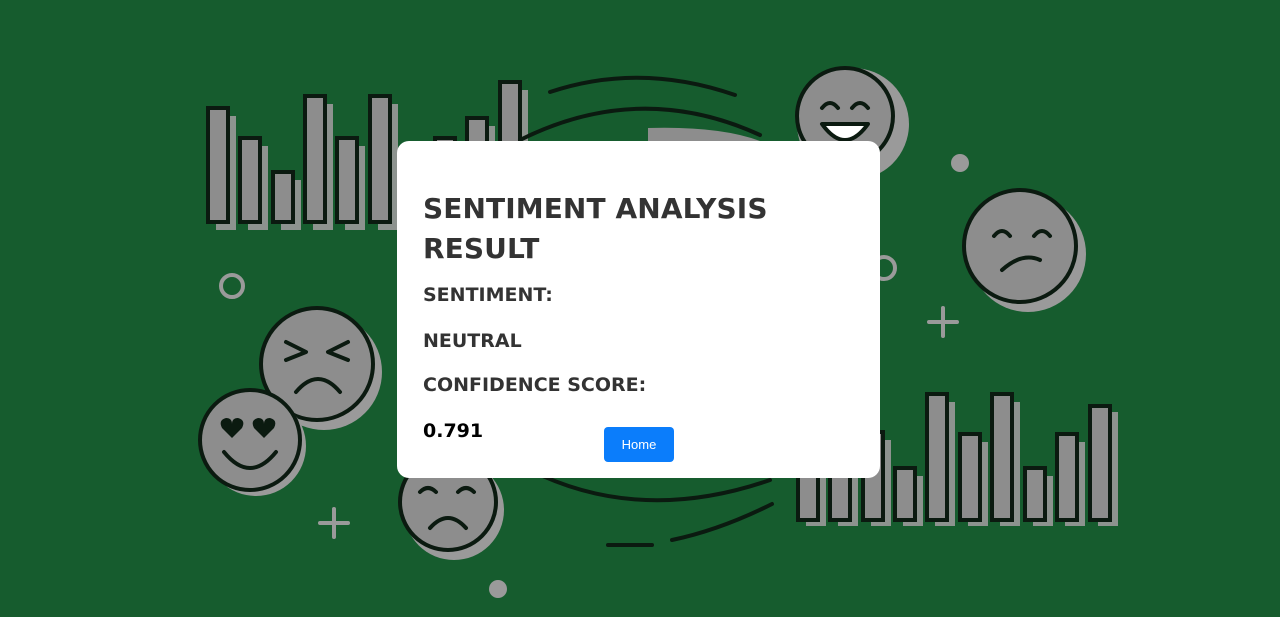 The height and width of the screenshot is (617, 1280). What do you see at coordinates (595, 228) in the screenshot?
I see `page-title: SENTIMENT ANALYSIS RESULT` at bounding box center [595, 228].